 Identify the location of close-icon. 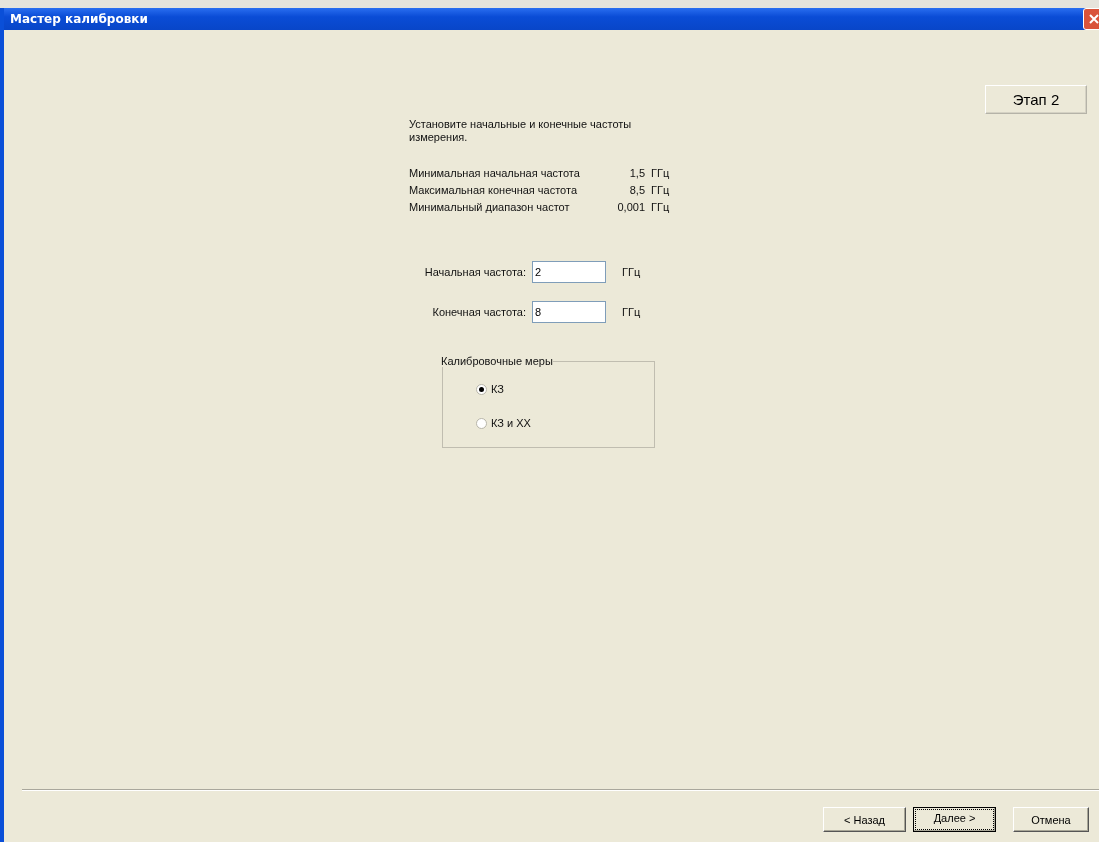
(1093, 19).